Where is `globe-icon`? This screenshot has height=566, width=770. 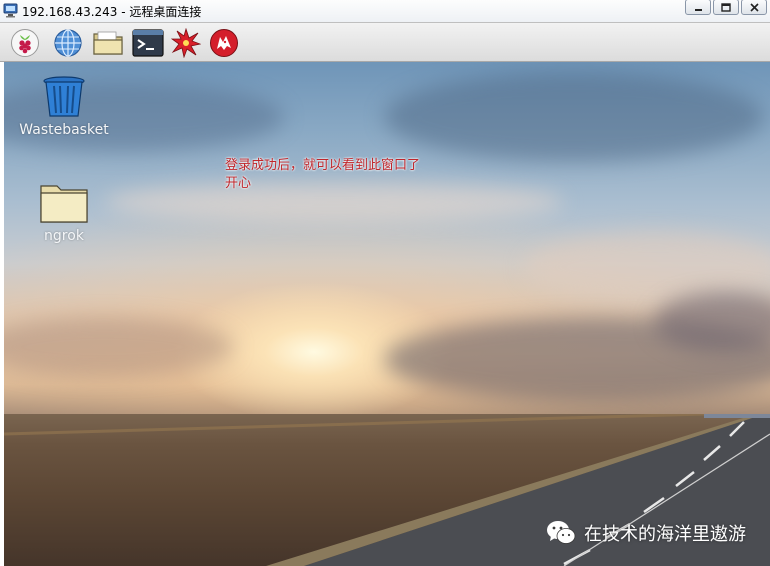 globe-icon is located at coordinates (68, 43).